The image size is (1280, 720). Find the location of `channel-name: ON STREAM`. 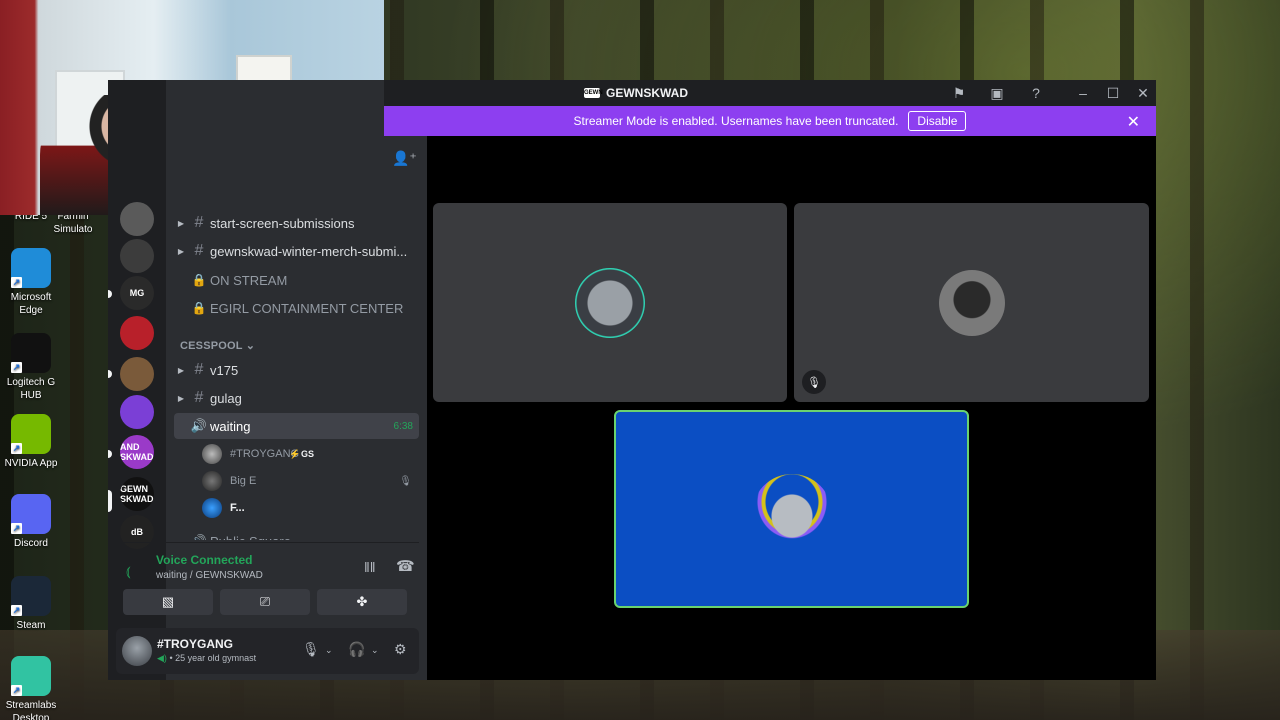

channel-name: ON STREAM is located at coordinates (249, 280).